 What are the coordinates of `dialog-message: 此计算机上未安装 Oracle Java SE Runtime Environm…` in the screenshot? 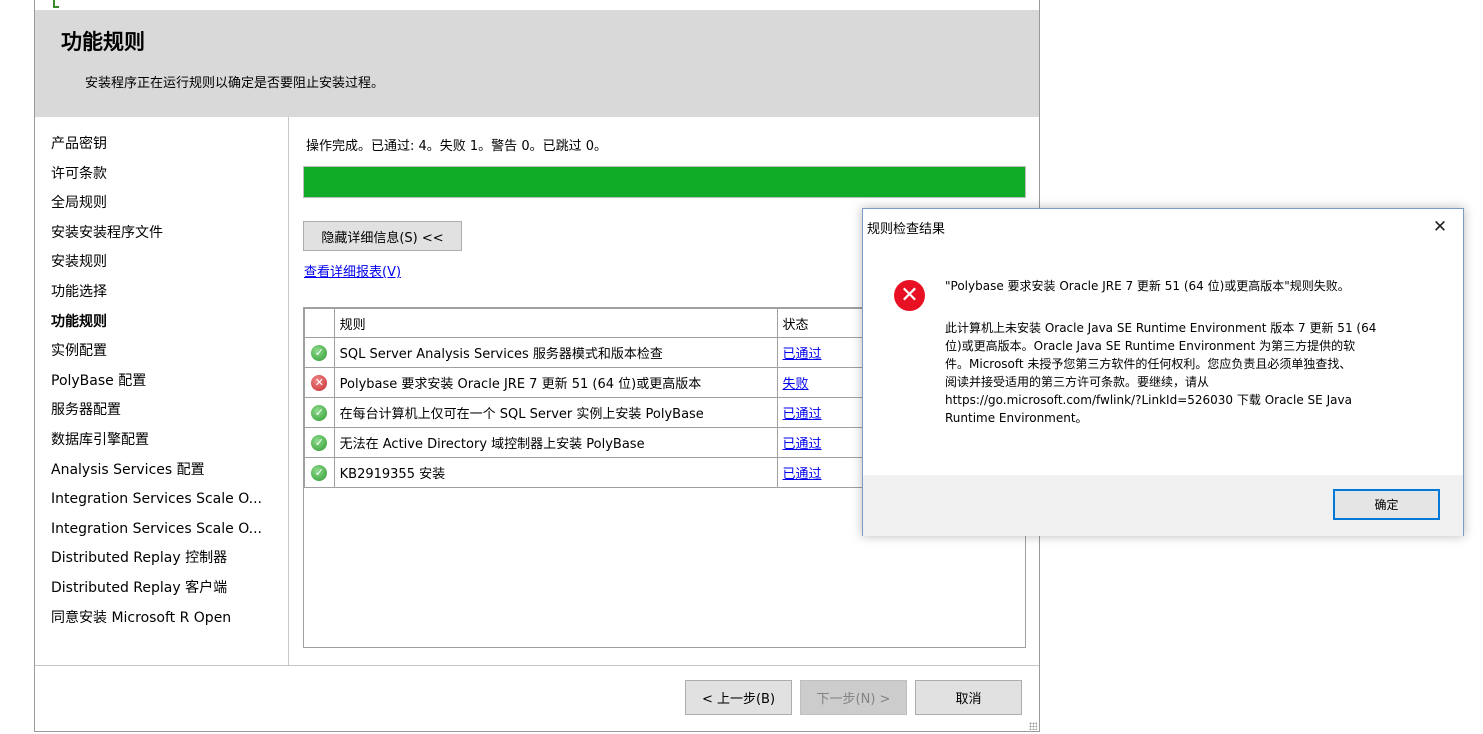 It's located at (1185, 373).